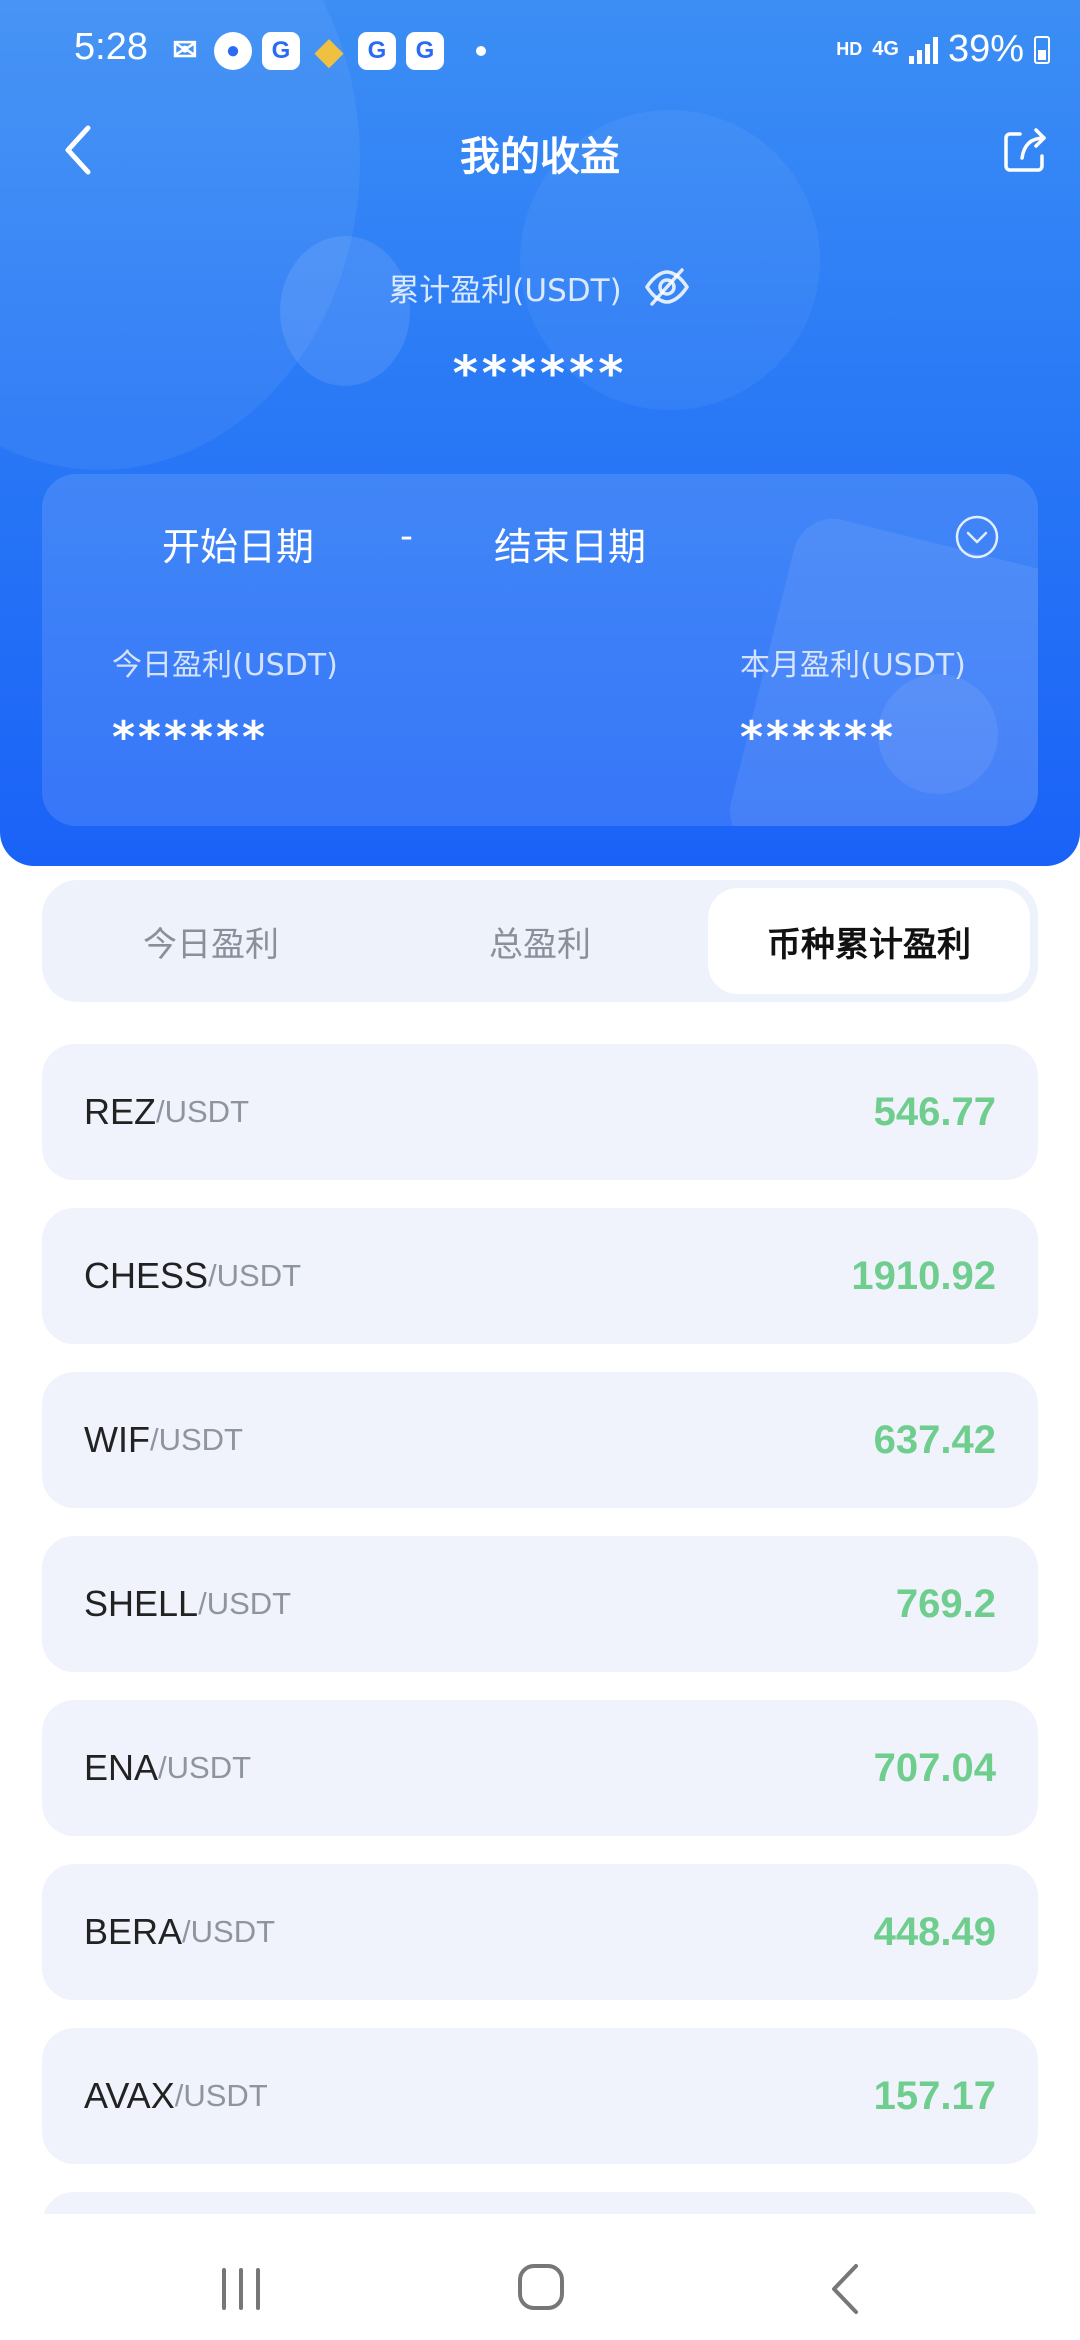  Describe the element at coordinates (540, 157) in the screenshot. I see `page-title: 我的收益` at that location.